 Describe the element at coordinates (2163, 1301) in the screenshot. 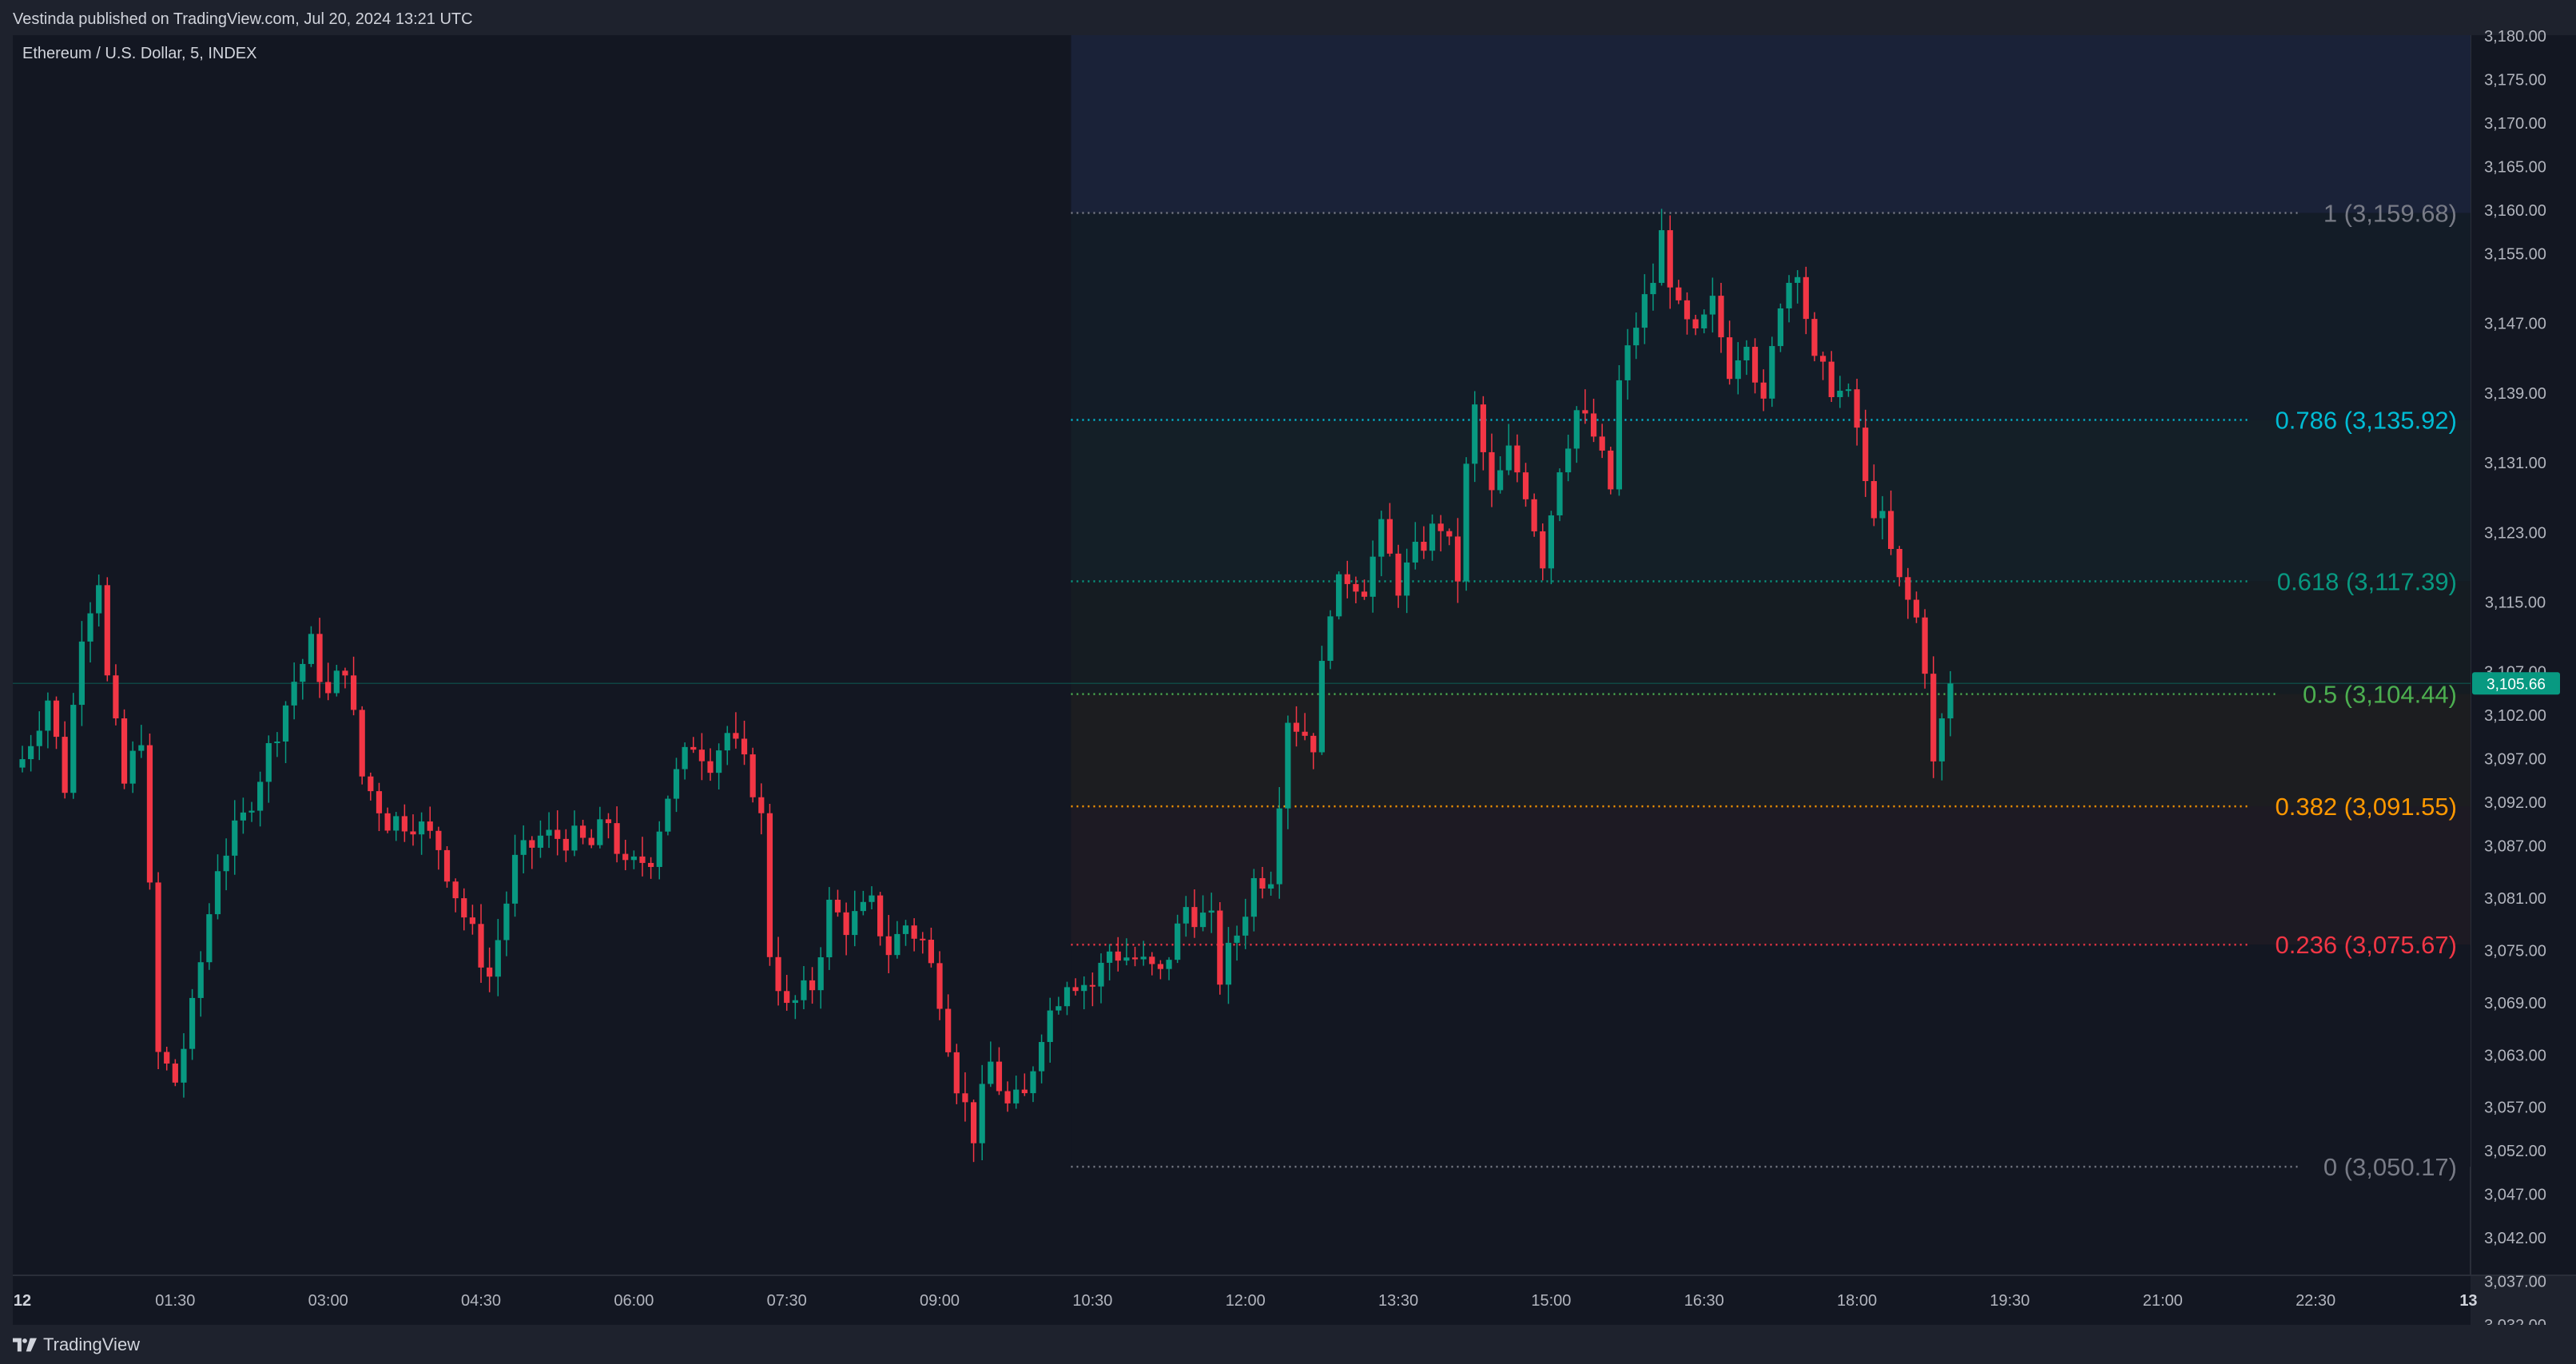

I see `time-tick-label: 21:00` at that location.